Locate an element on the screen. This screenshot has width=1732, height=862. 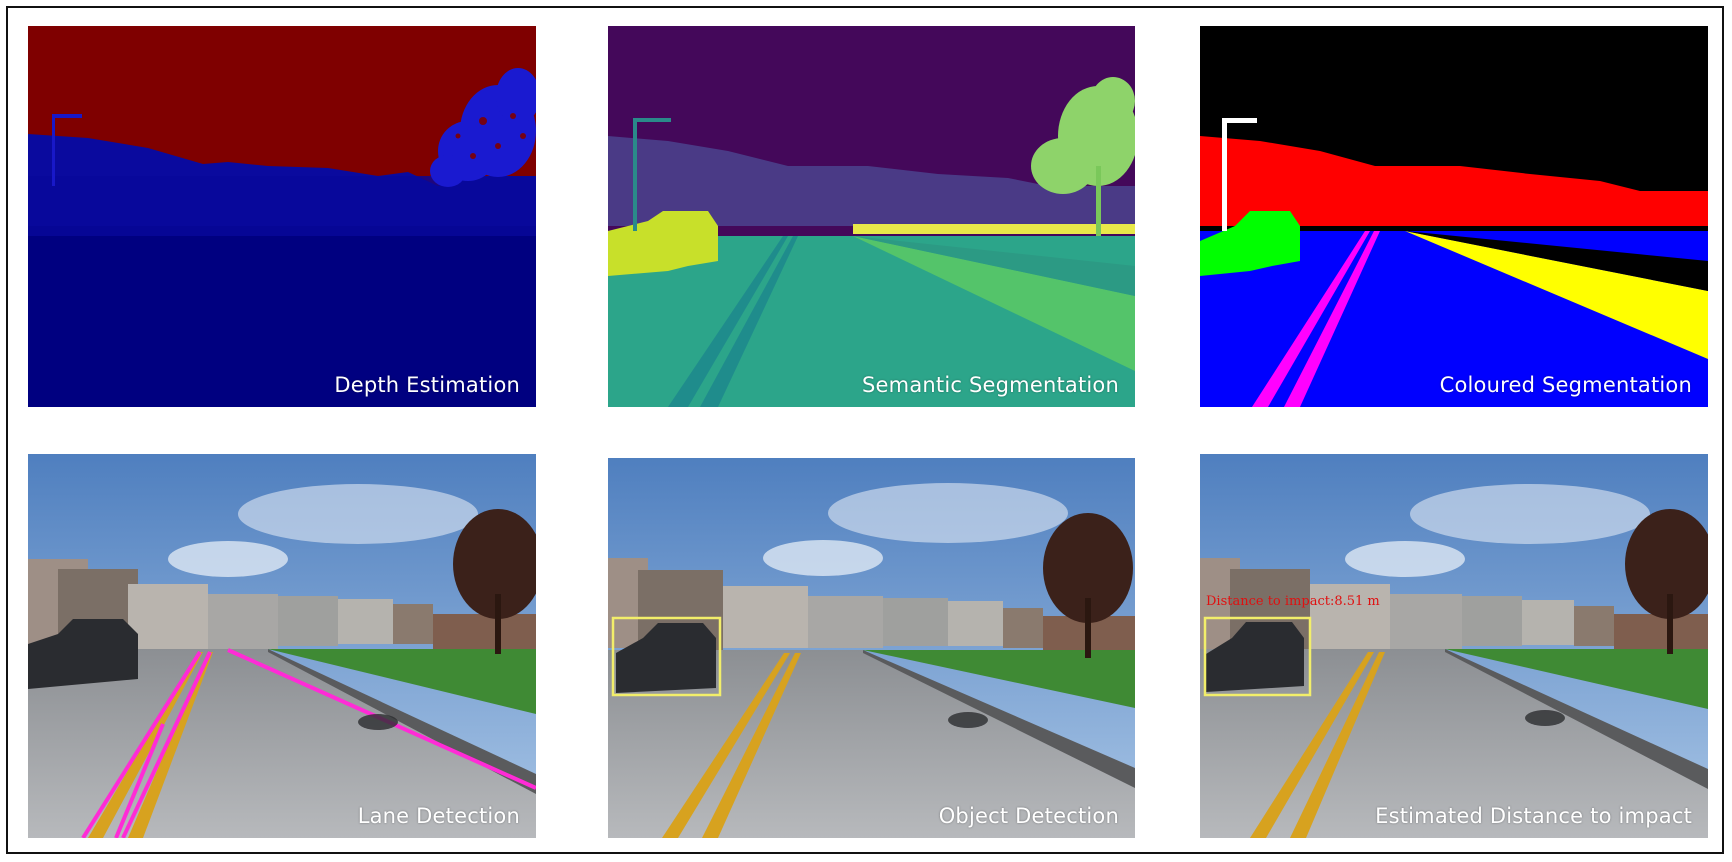
coloured-segmentation-panel: Coloured Segmentation is located at coordinates (1454, 216).